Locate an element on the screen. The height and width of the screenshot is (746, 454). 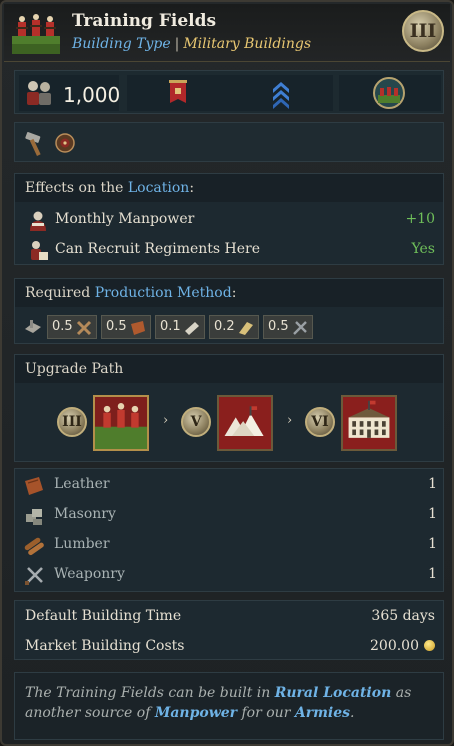
building-subtitle: Building Type | Military Buildings is located at coordinates (191, 44).